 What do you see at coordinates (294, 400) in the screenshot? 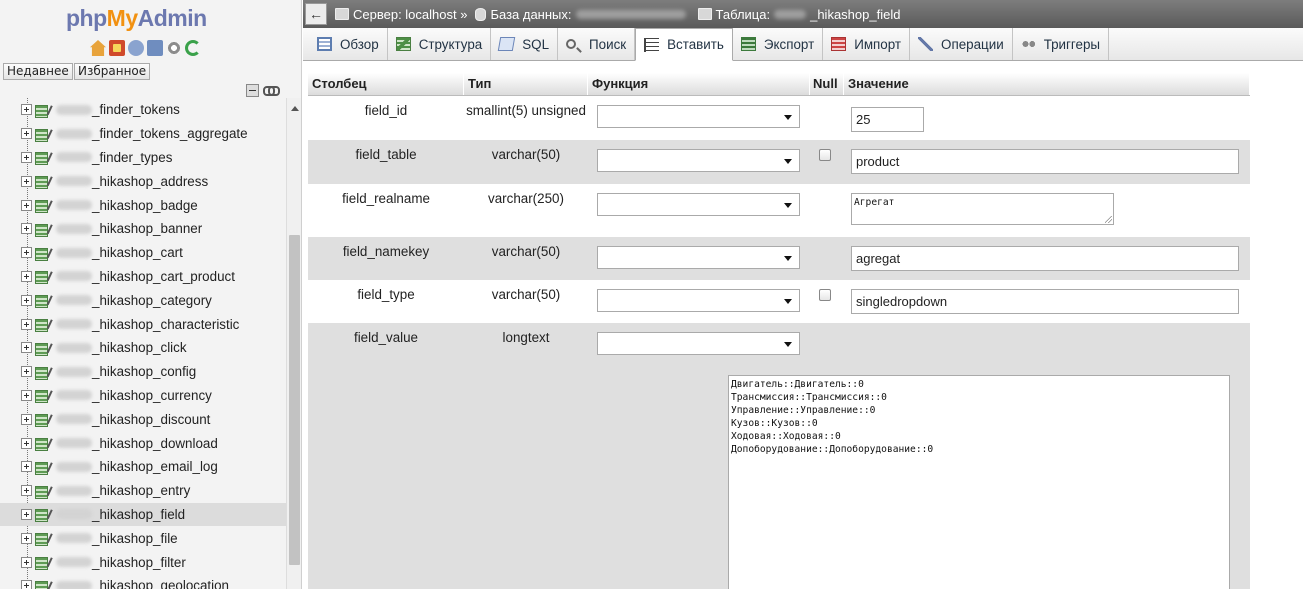
I see `scroll-thumb` at bounding box center [294, 400].